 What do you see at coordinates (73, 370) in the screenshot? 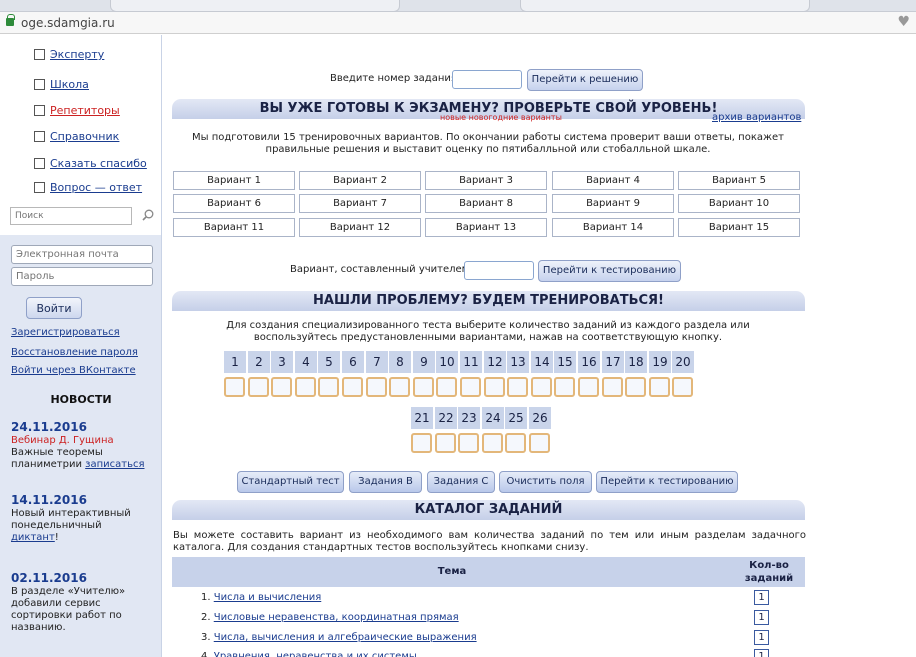
I see `vk-login-link: Войти через ВКонтакте` at bounding box center [73, 370].